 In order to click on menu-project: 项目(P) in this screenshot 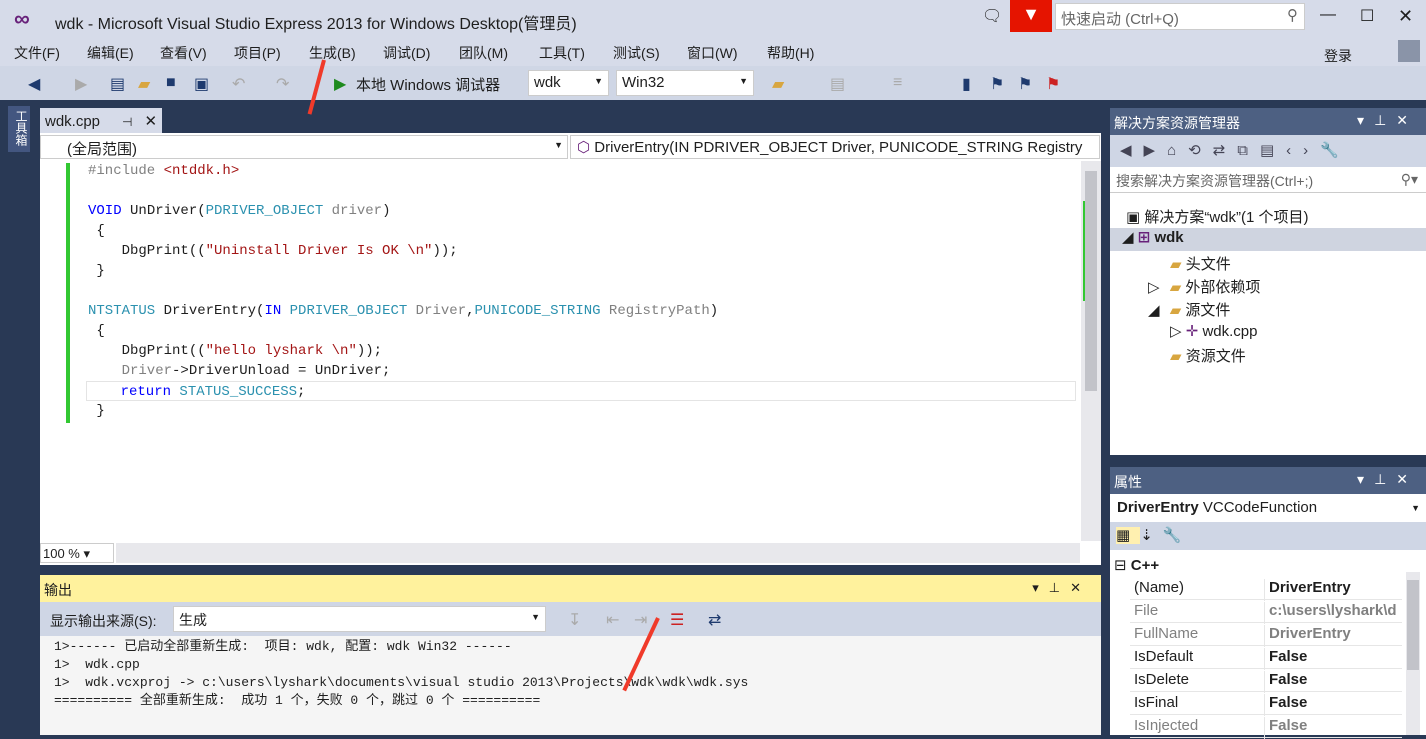, I will do `click(257, 53)`.